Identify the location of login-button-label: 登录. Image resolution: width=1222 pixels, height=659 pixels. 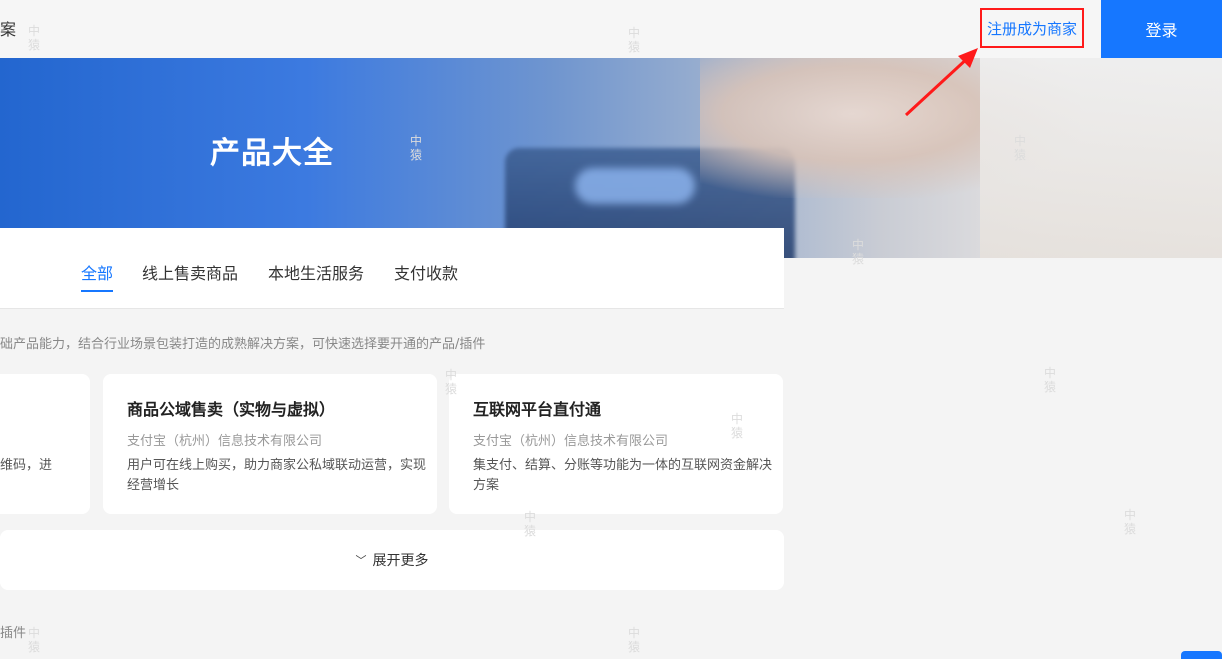
(1161, 30).